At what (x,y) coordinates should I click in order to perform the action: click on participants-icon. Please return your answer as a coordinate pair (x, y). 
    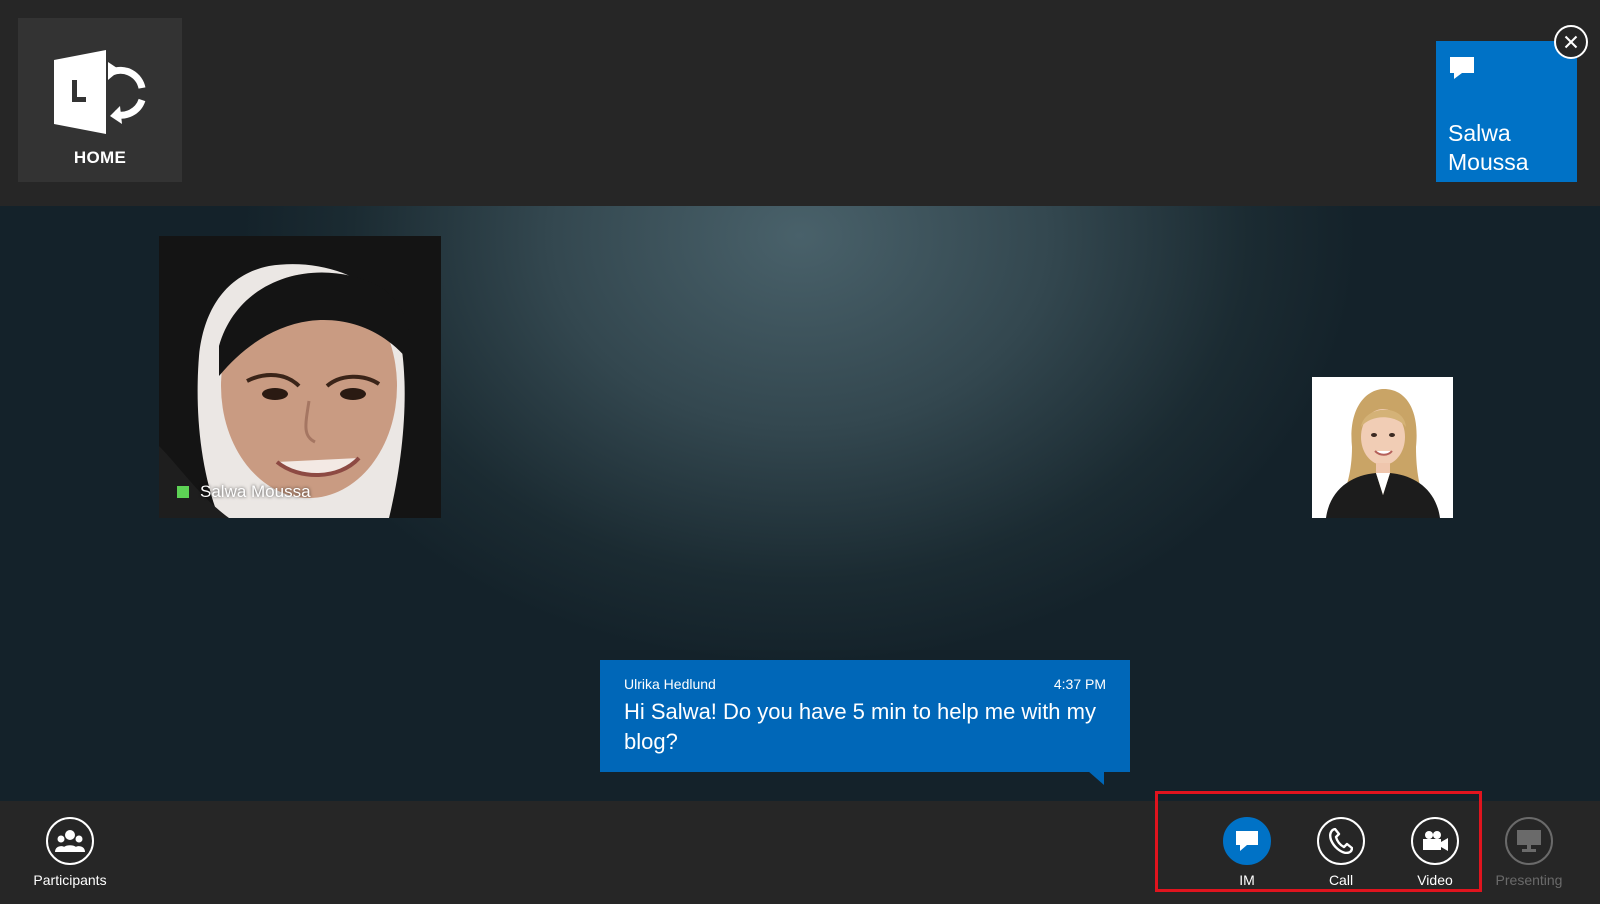
    Looking at the image, I should click on (70, 841).